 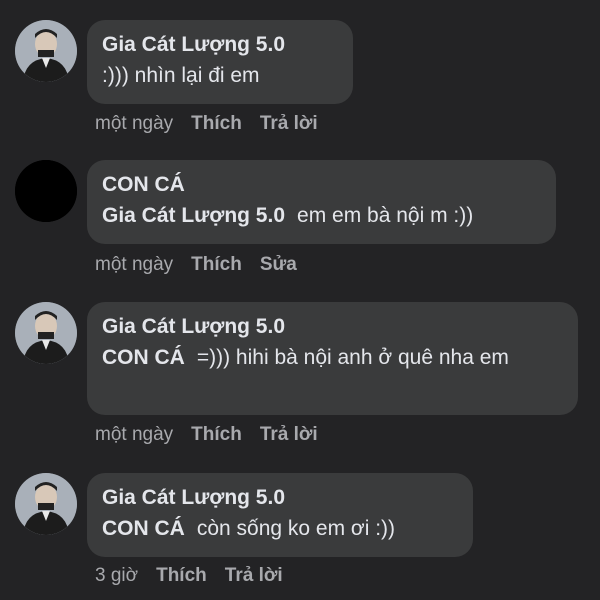 I want to click on comment-text-content: em em bà nội m :)), so click(x=385, y=215).